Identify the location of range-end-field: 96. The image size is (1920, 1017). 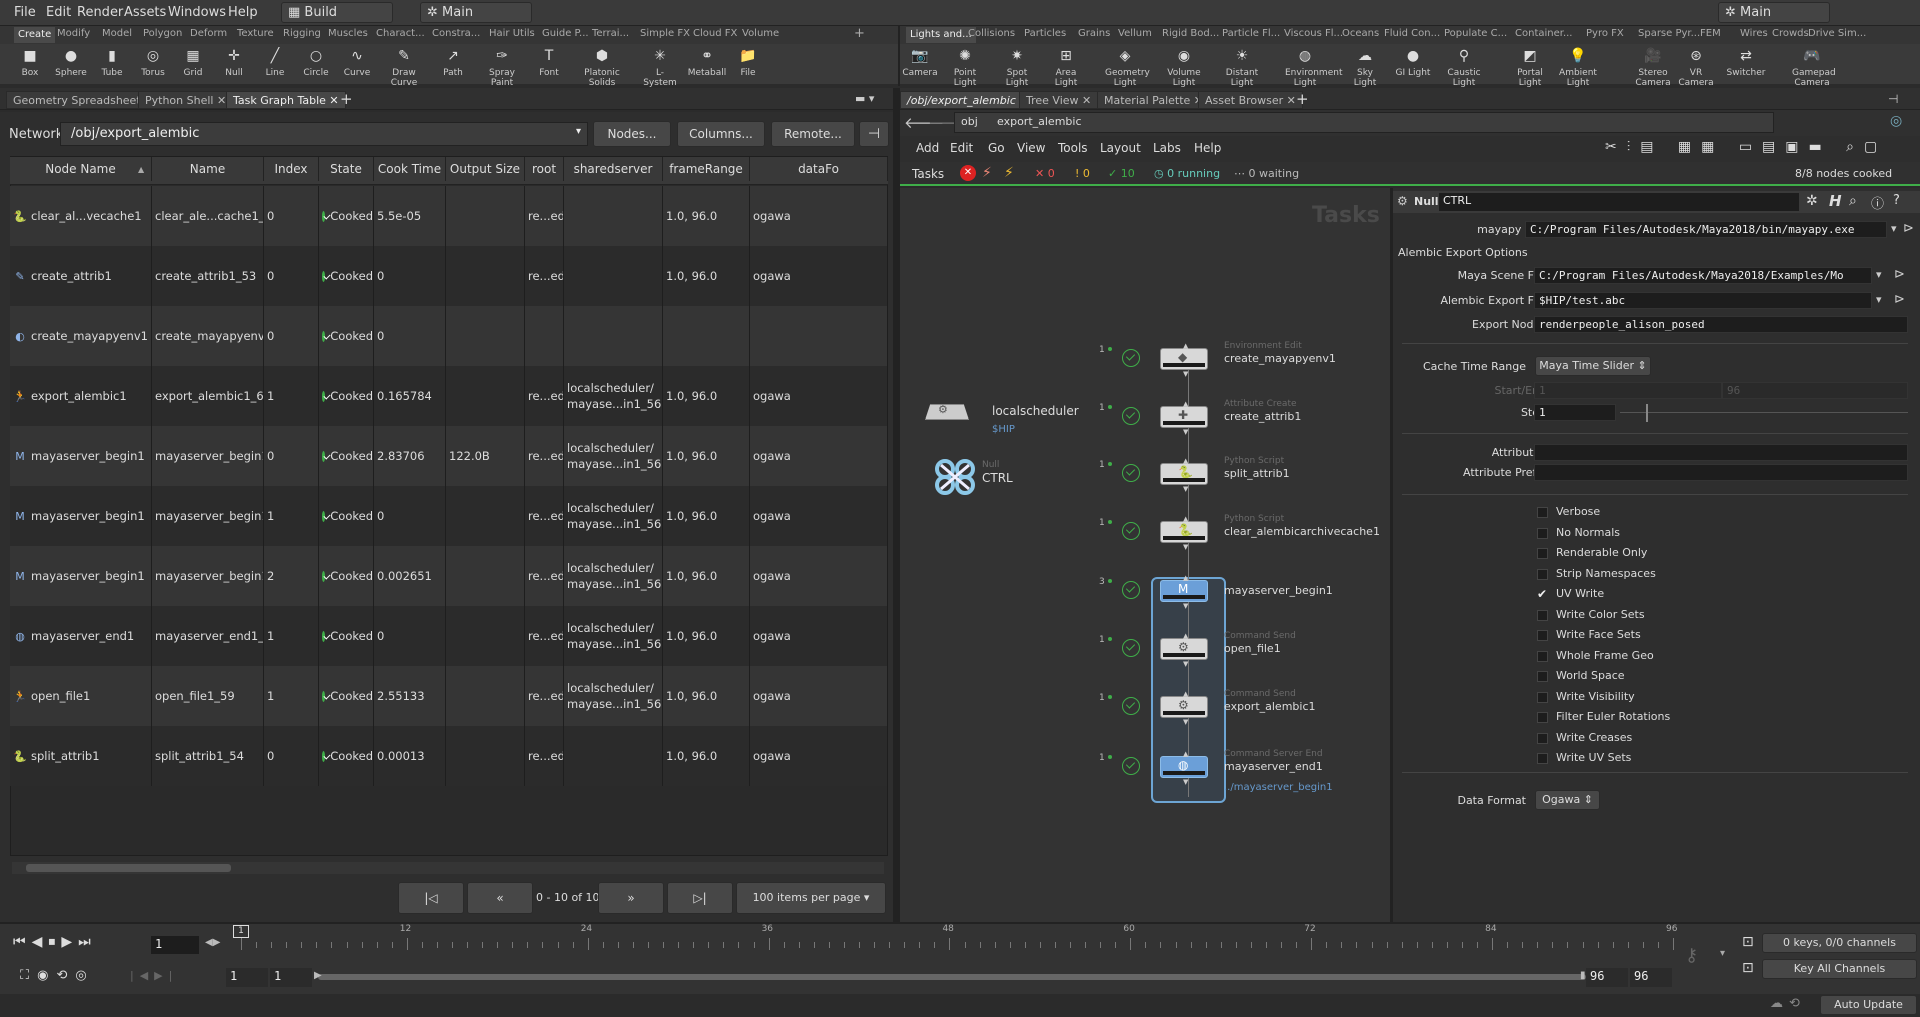
(1607, 977).